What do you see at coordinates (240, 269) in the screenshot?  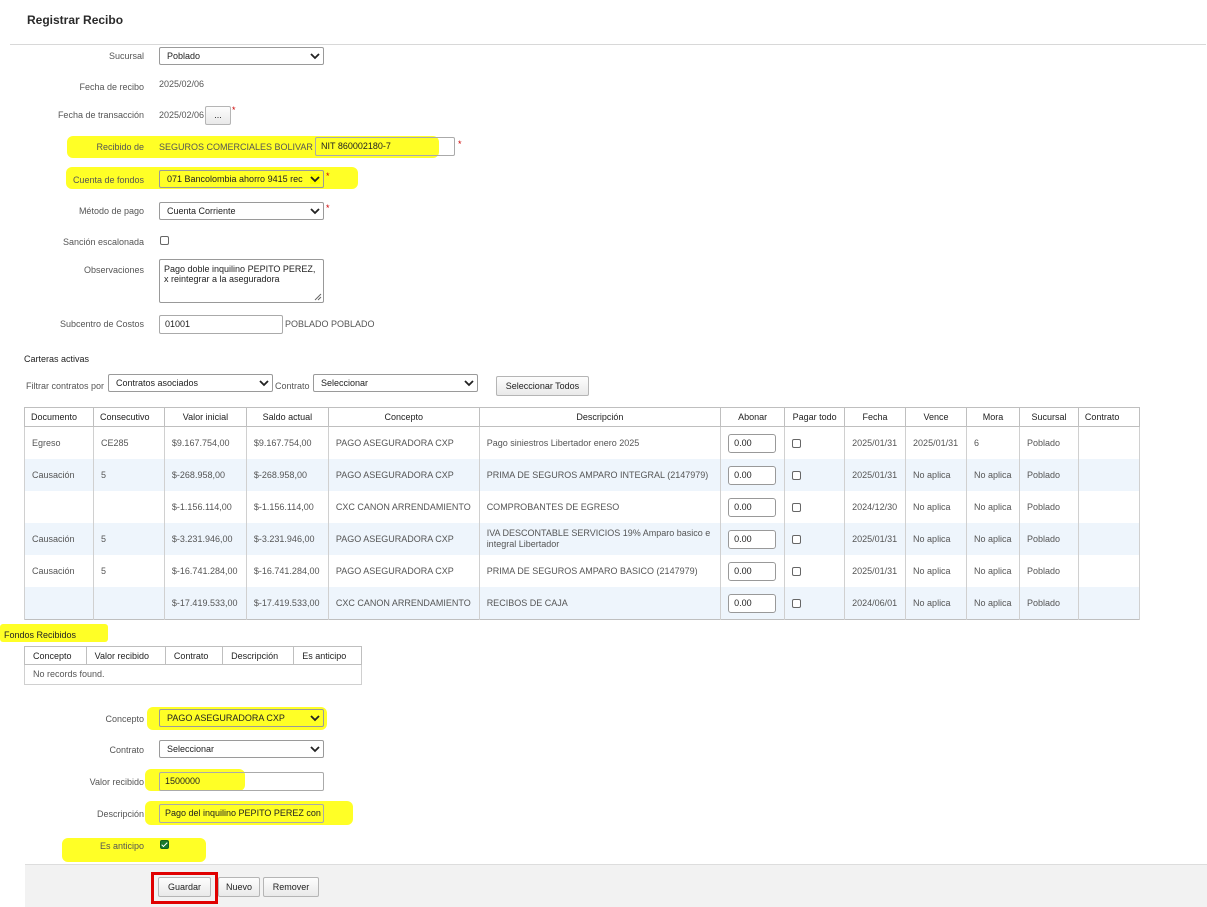 I see `observaciones-line1: Pago doble inquilino PEPITO PEREZ,` at bounding box center [240, 269].